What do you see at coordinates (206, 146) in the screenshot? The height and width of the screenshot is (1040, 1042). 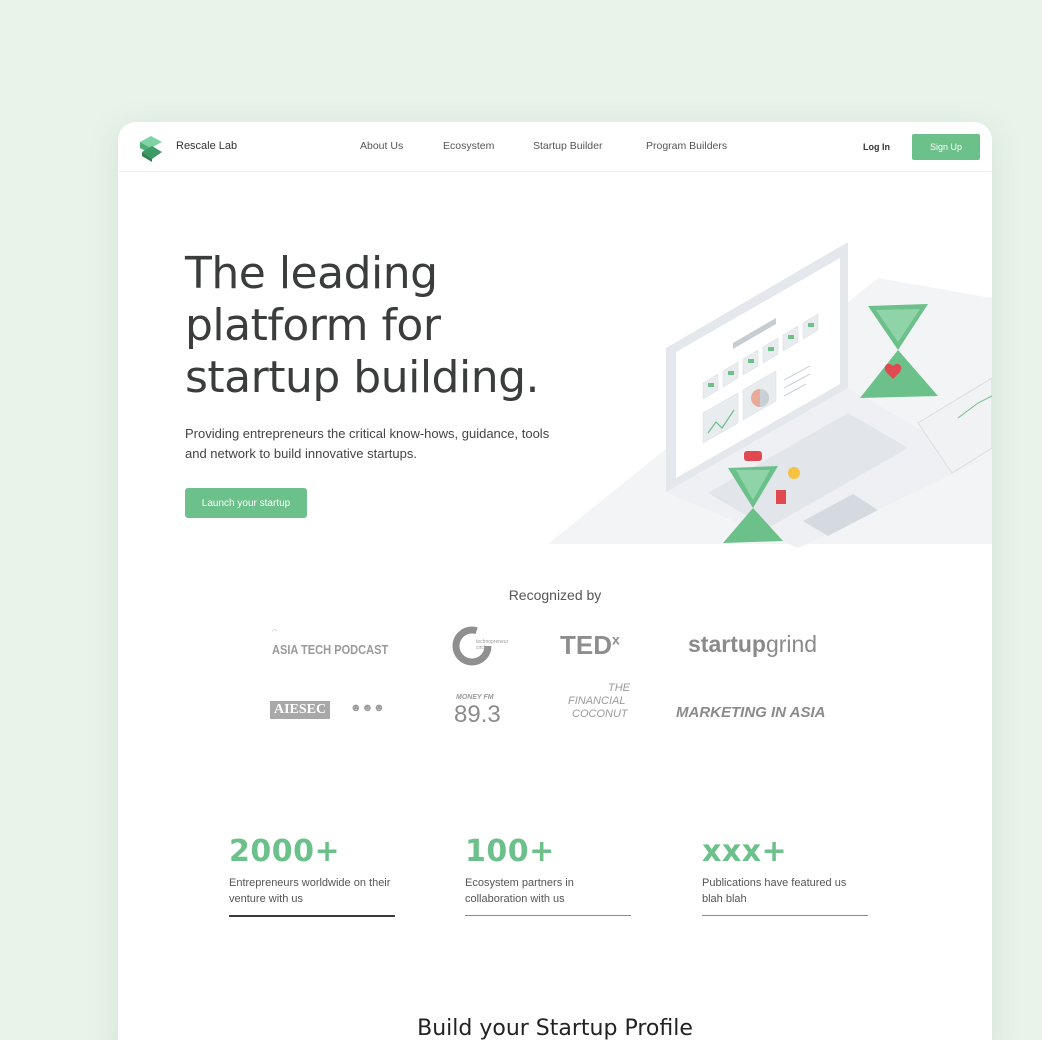 I see `brand-name: Rescale Lab` at bounding box center [206, 146].